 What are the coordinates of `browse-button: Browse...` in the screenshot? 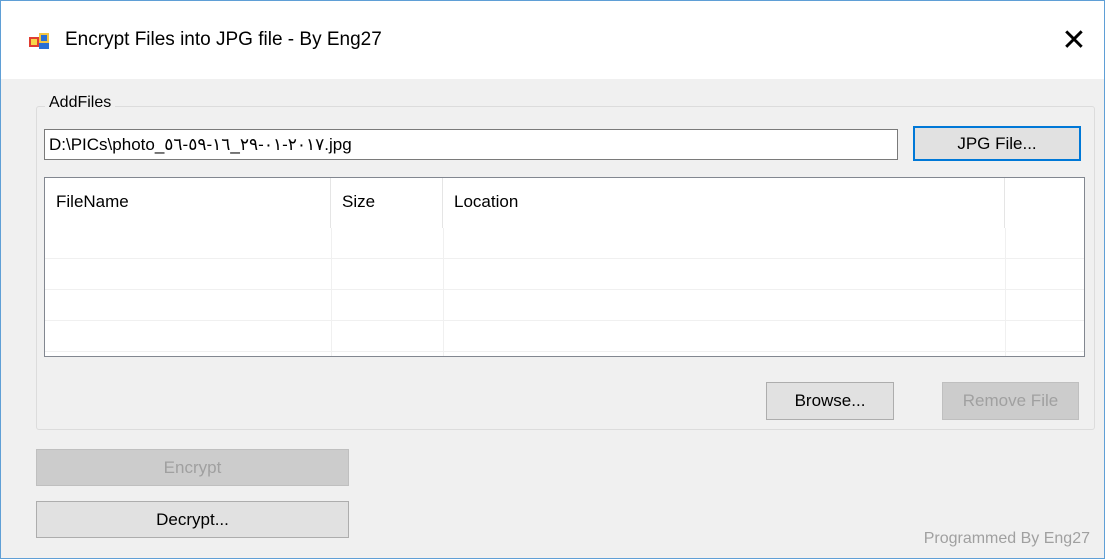 It's located at (830, 401).